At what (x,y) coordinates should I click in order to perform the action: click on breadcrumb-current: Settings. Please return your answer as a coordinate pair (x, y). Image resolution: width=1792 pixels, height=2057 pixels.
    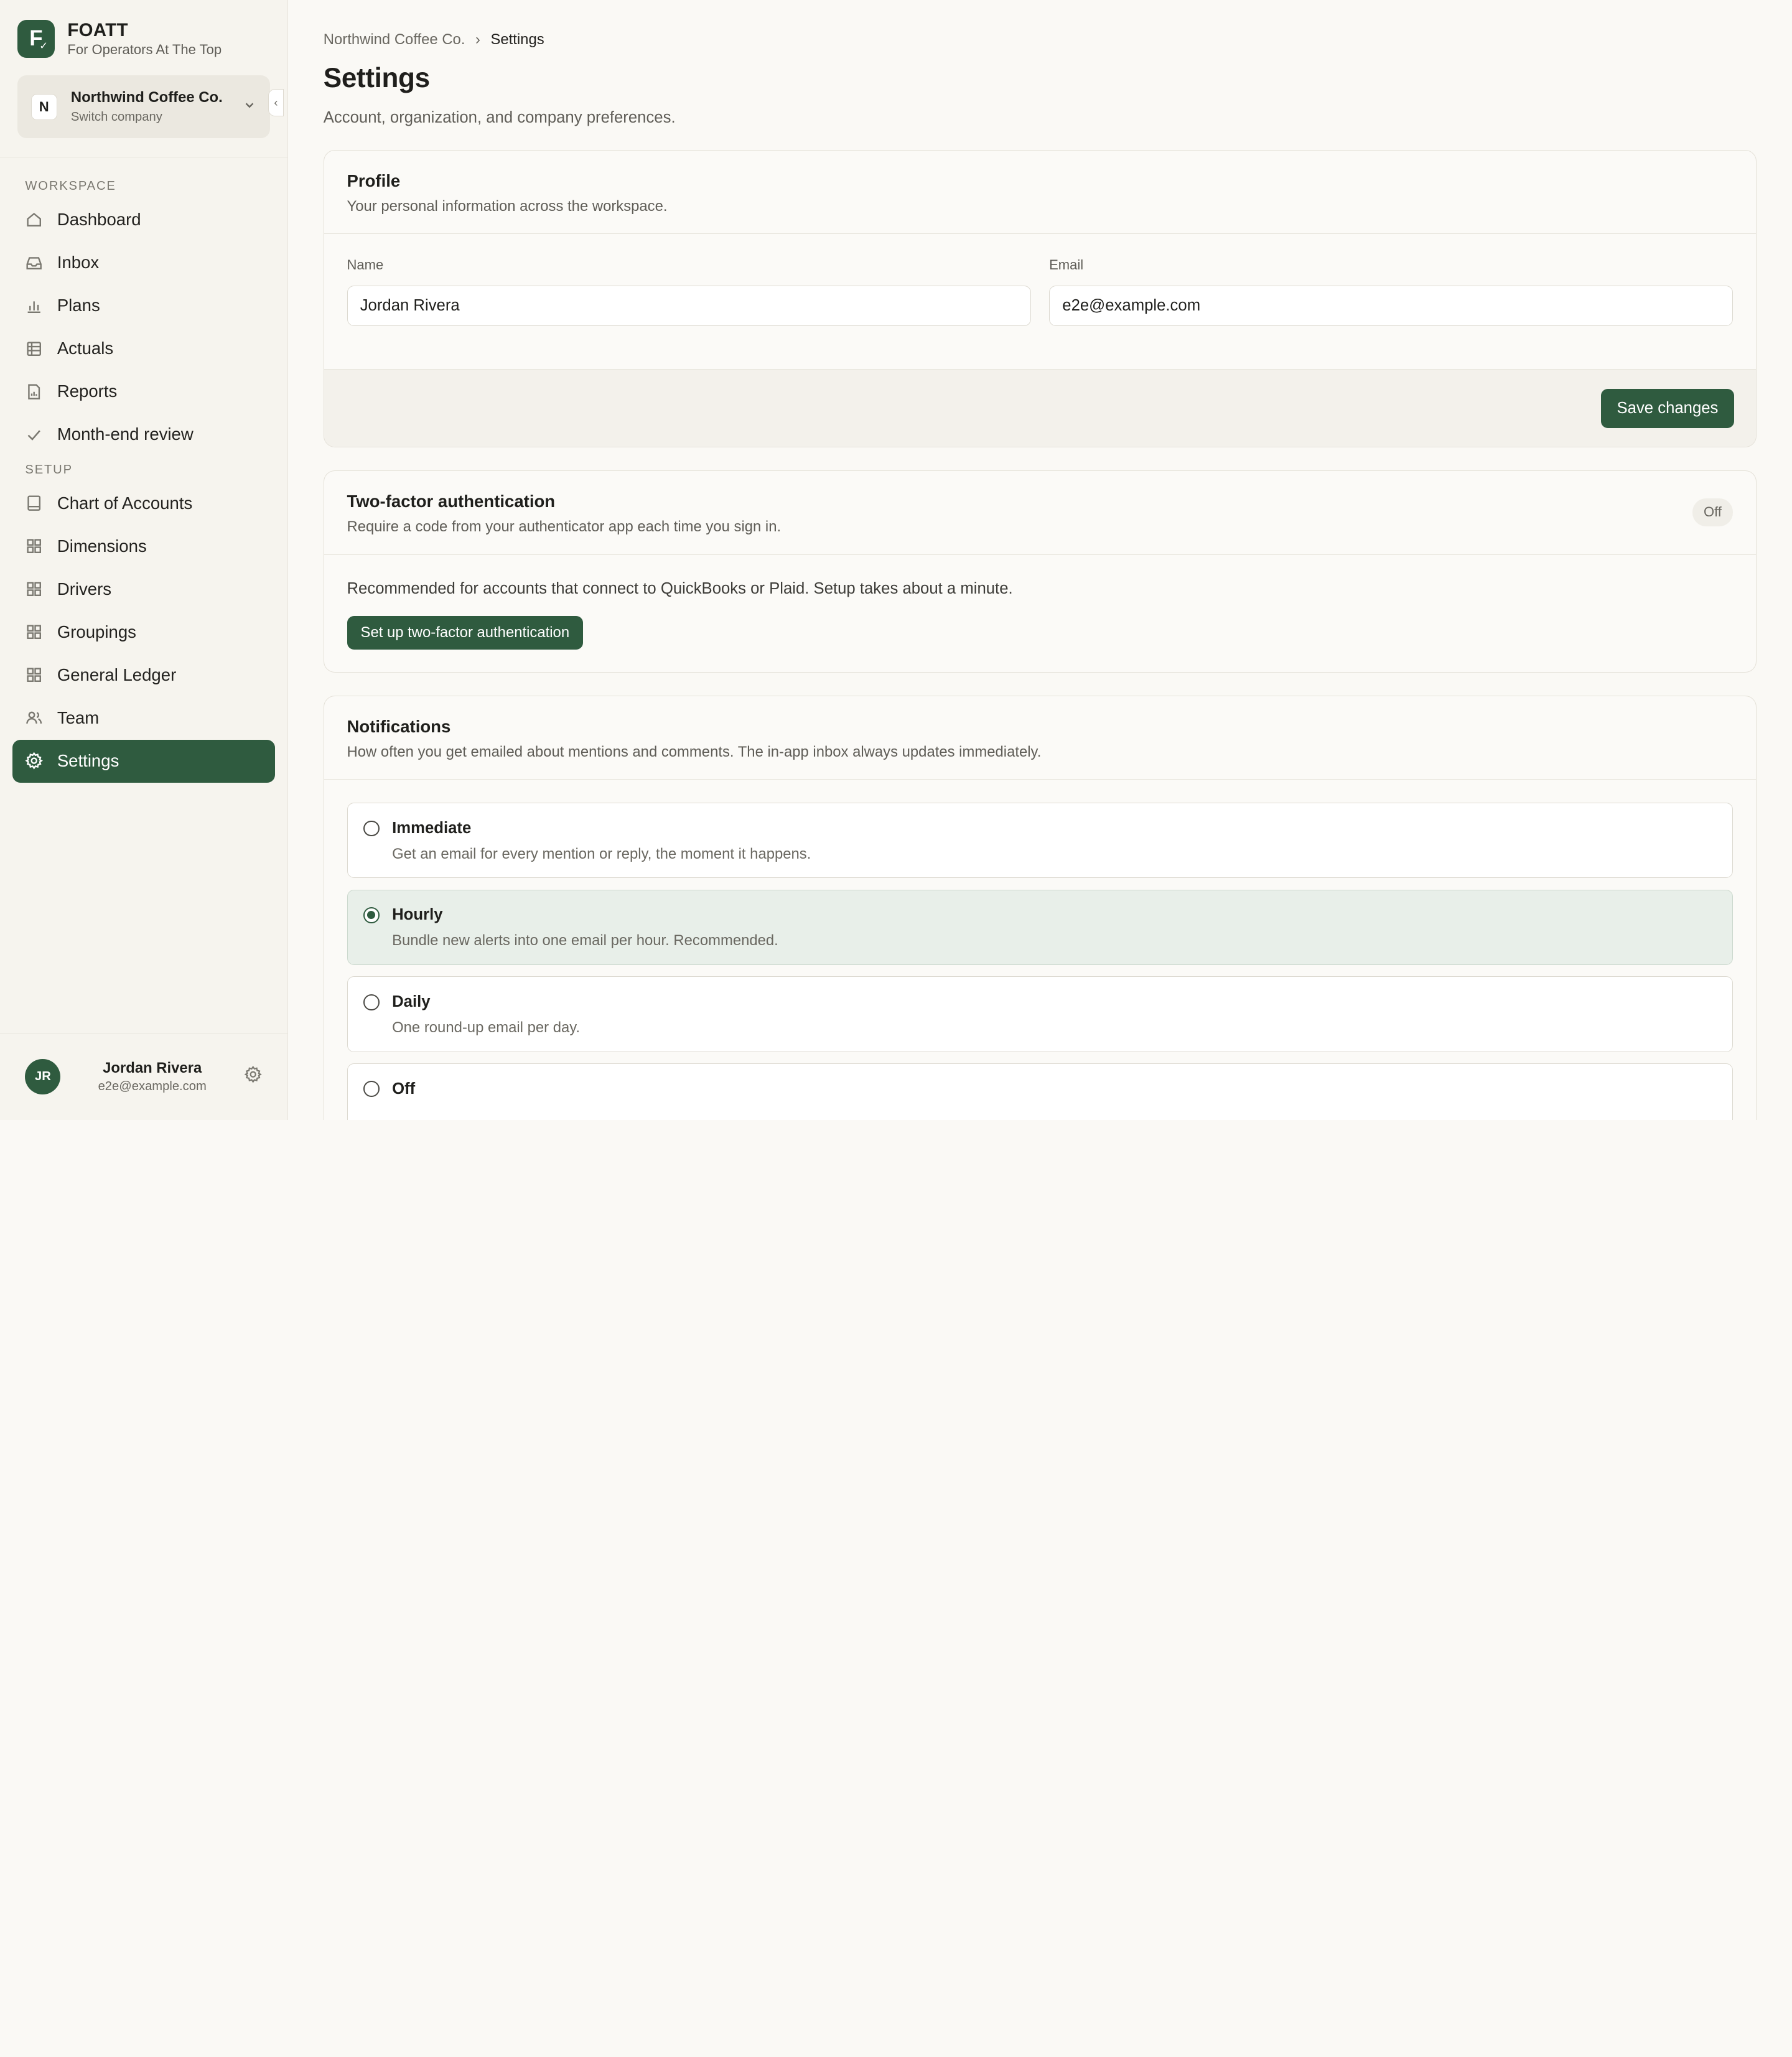
    Looking at the image, I should click on (517, 39).